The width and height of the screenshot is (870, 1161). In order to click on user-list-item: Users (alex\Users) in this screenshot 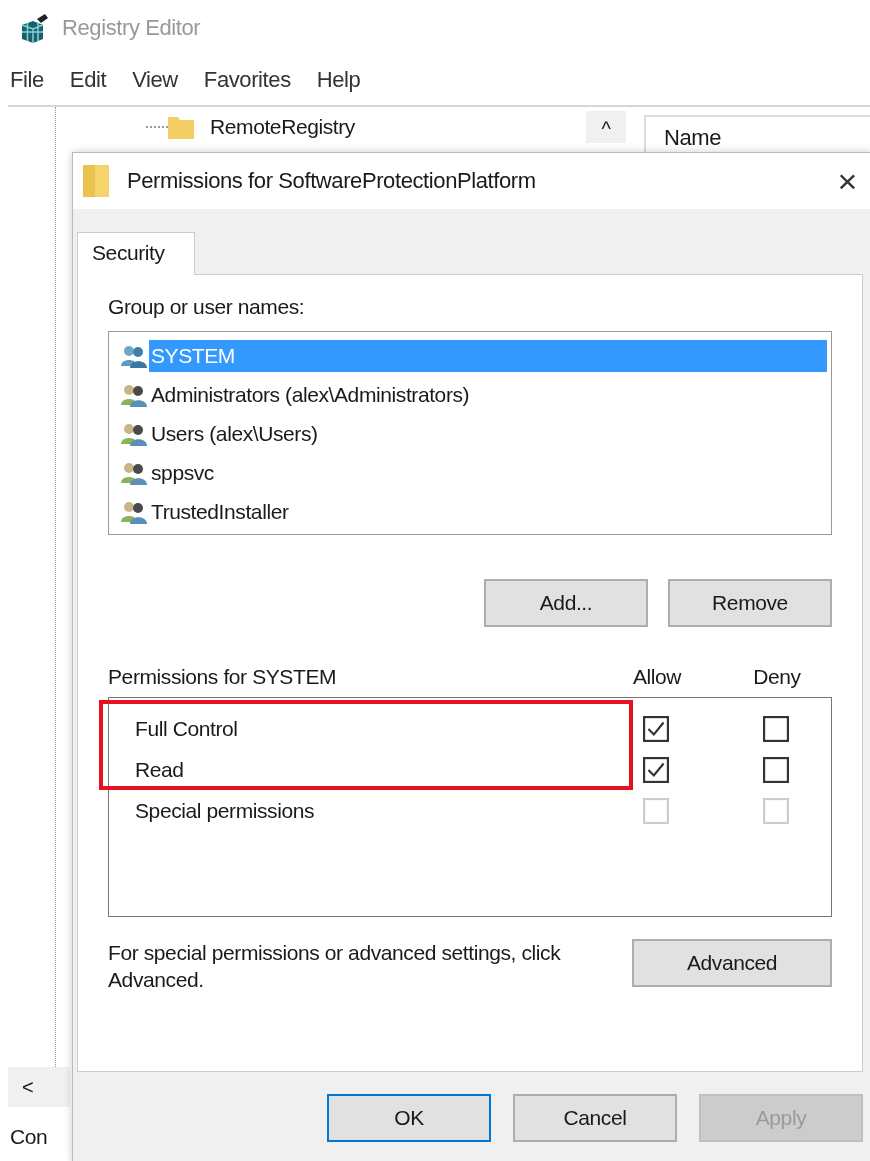, I will do `click(236, 433)`.